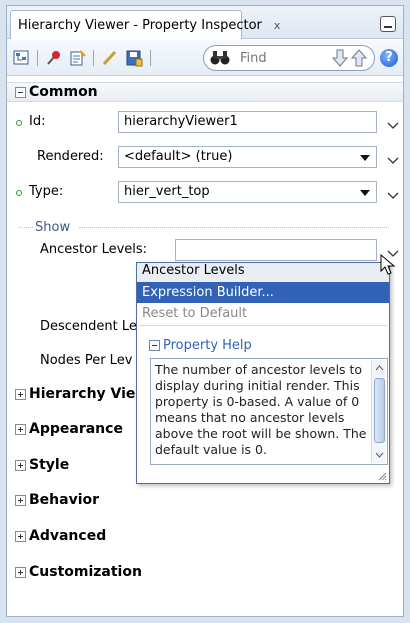 This screenshot has height=623, width=410. What do you see at coordinates (22, 58) in the screenshot?
I see `tree-icon` at bounding box center [22, 58].